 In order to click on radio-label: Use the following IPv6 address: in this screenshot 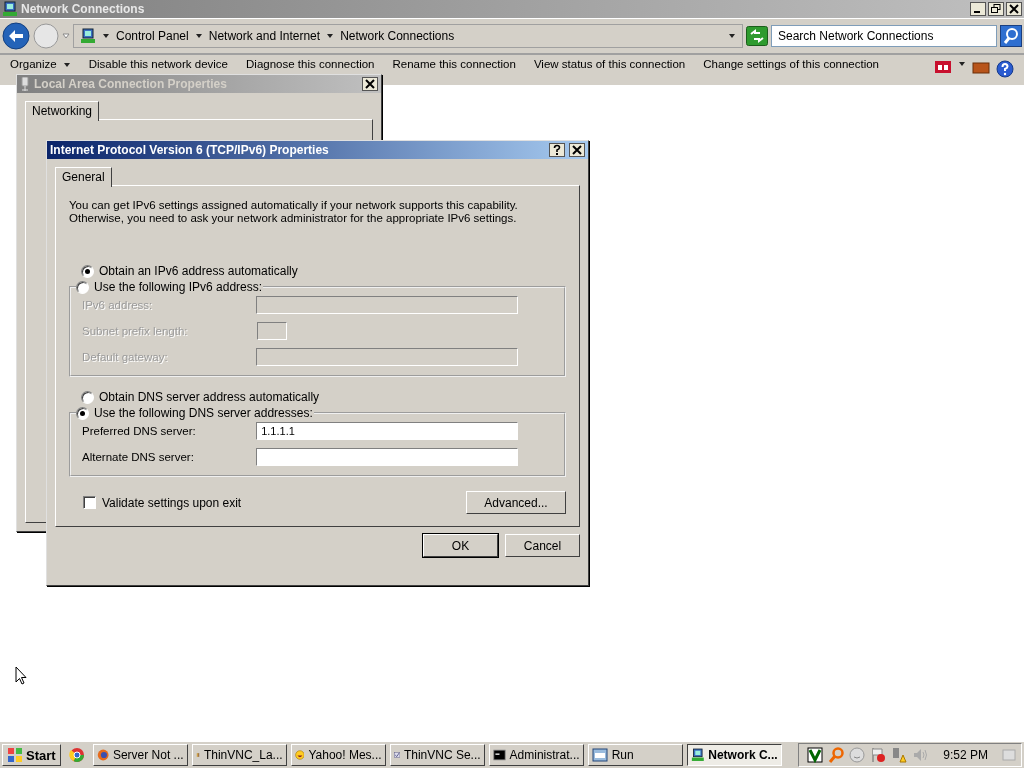, I will do `click(178, 287)`.